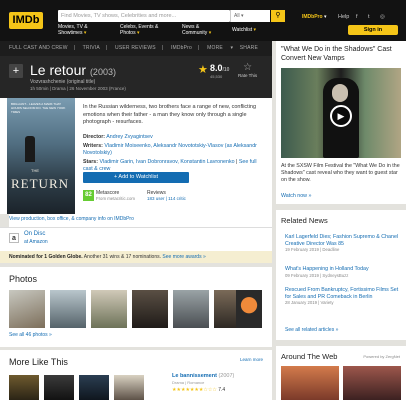 The height and width of the screenshot is (400, 406). Describe the element at coordinates (183, 257) in the screenshot. I see `see-more-awards-link: See more awards »` at that location.